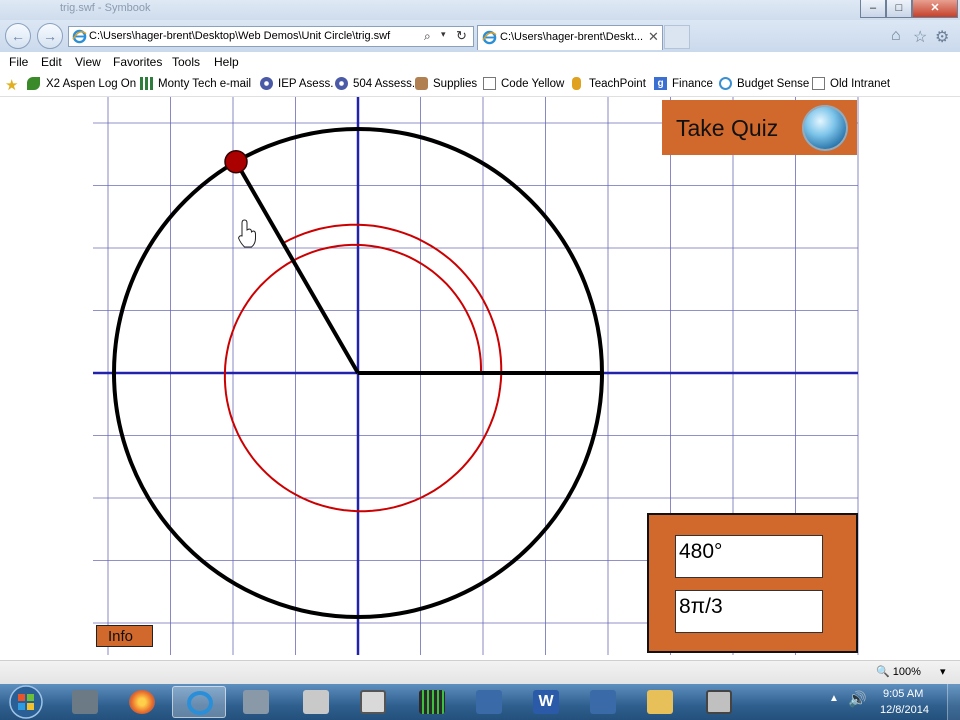 This screenshot has width=960, height=720. Describe the element at coordinates (455, 84) in the screenshot. I see `favorite-supplies: Supplies` at that location.